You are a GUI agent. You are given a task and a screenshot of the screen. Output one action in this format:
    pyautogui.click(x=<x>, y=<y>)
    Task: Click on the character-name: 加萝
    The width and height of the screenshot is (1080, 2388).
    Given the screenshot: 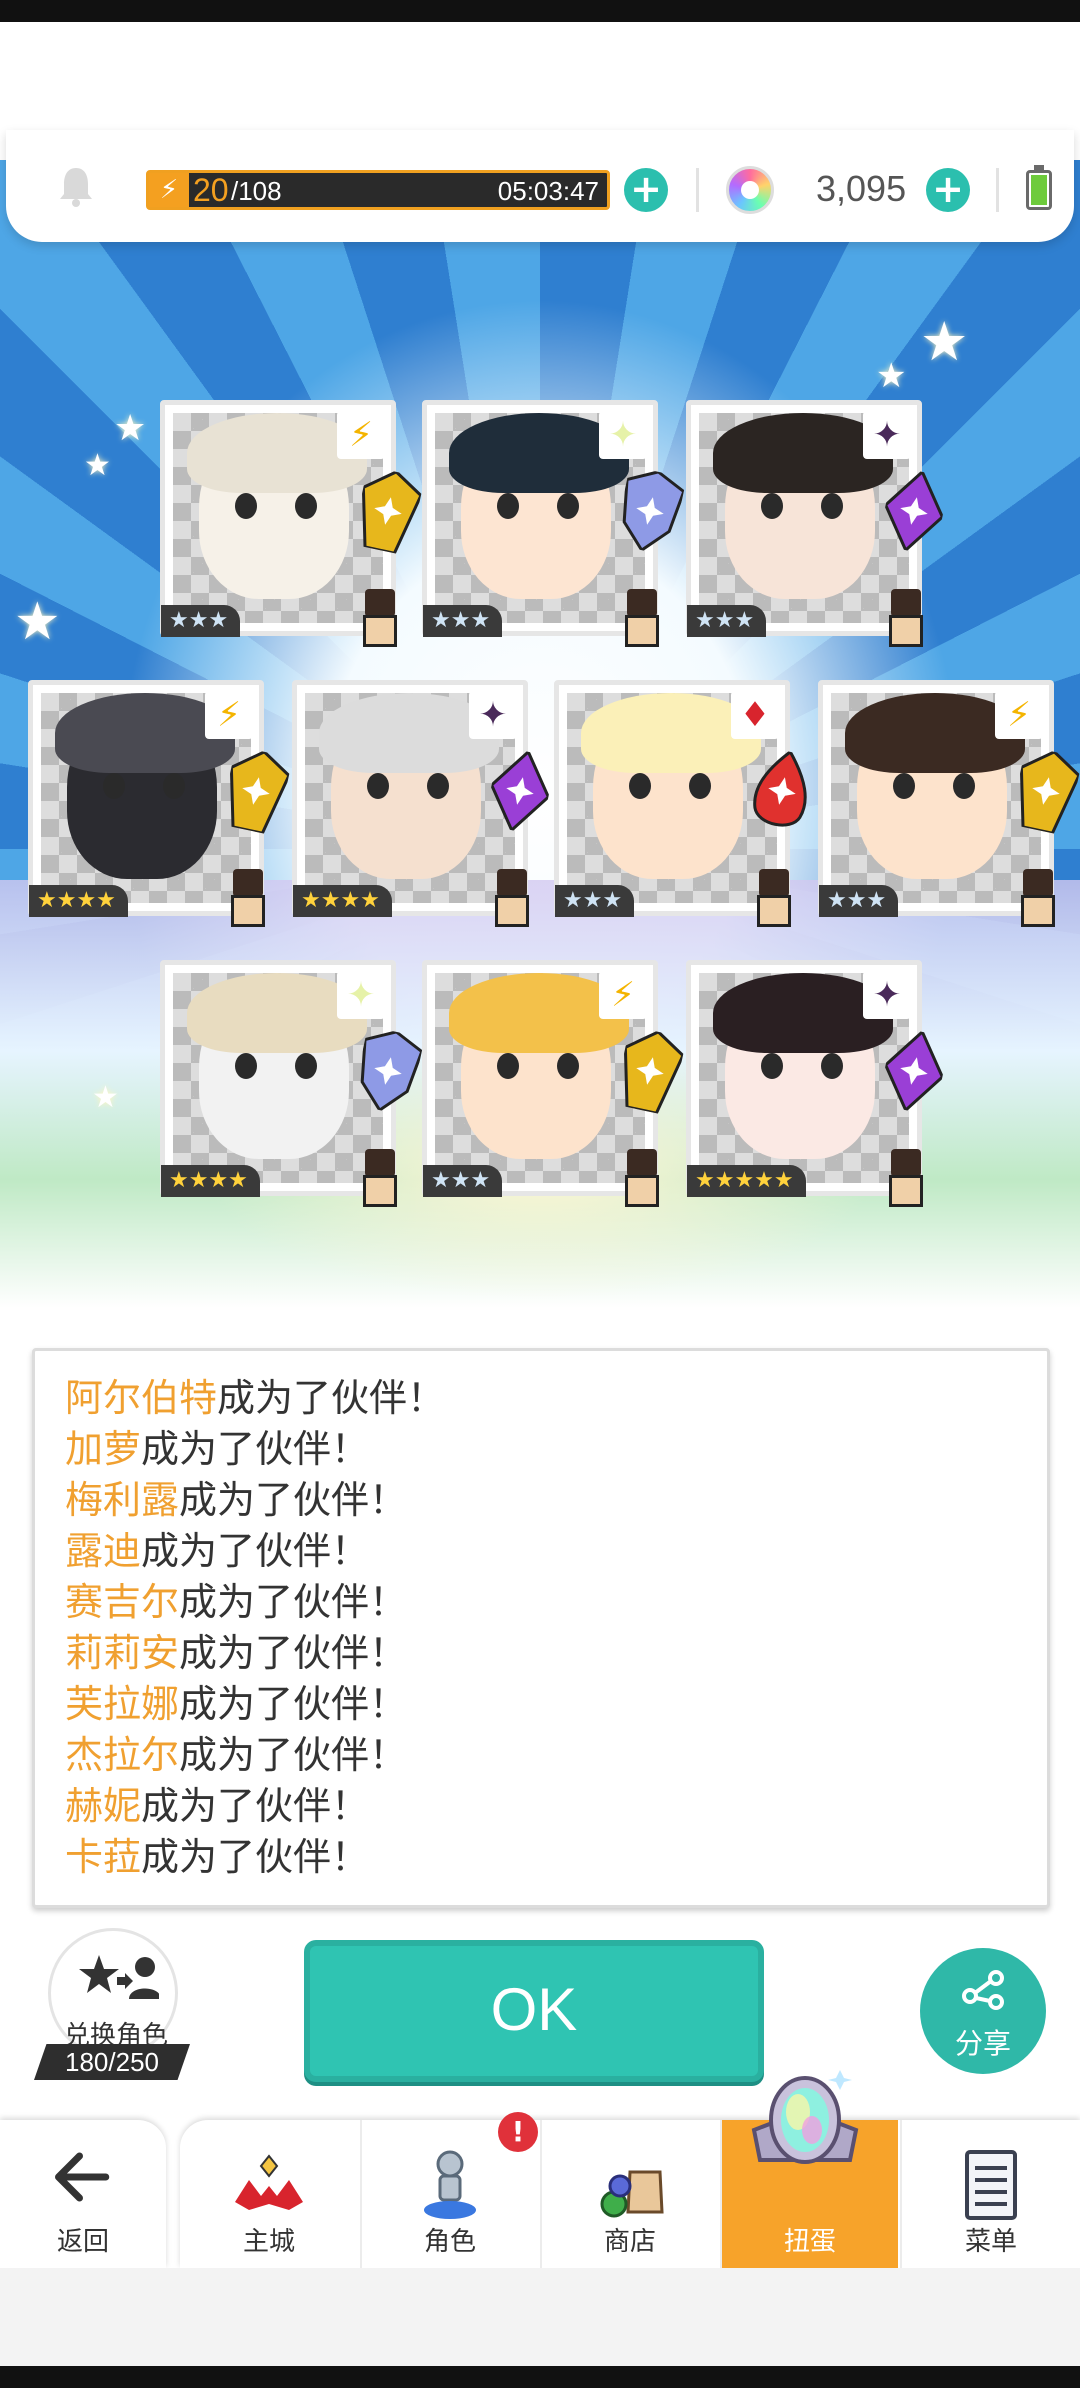 What is the action you would take?
    pyautogui.click(x=103, y=1449)
    